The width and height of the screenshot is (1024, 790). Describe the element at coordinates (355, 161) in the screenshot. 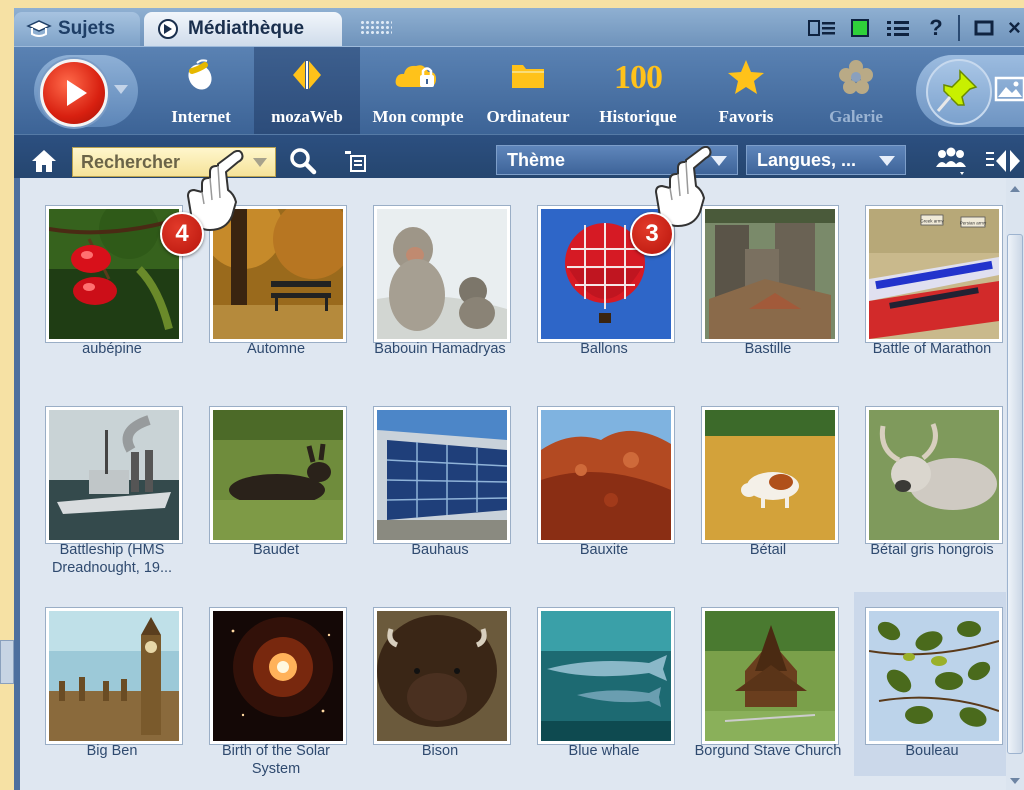

I see `list-filter-icon` at that location.